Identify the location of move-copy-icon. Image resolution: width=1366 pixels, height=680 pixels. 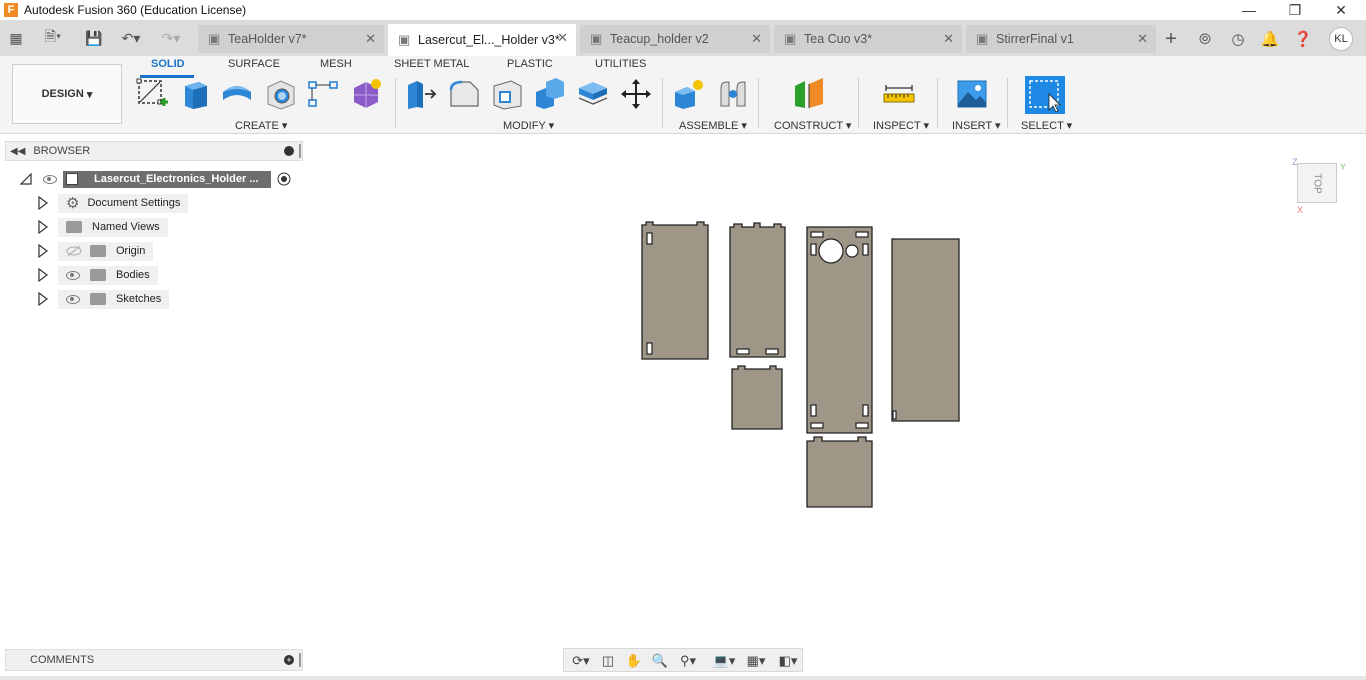
(636, 94).